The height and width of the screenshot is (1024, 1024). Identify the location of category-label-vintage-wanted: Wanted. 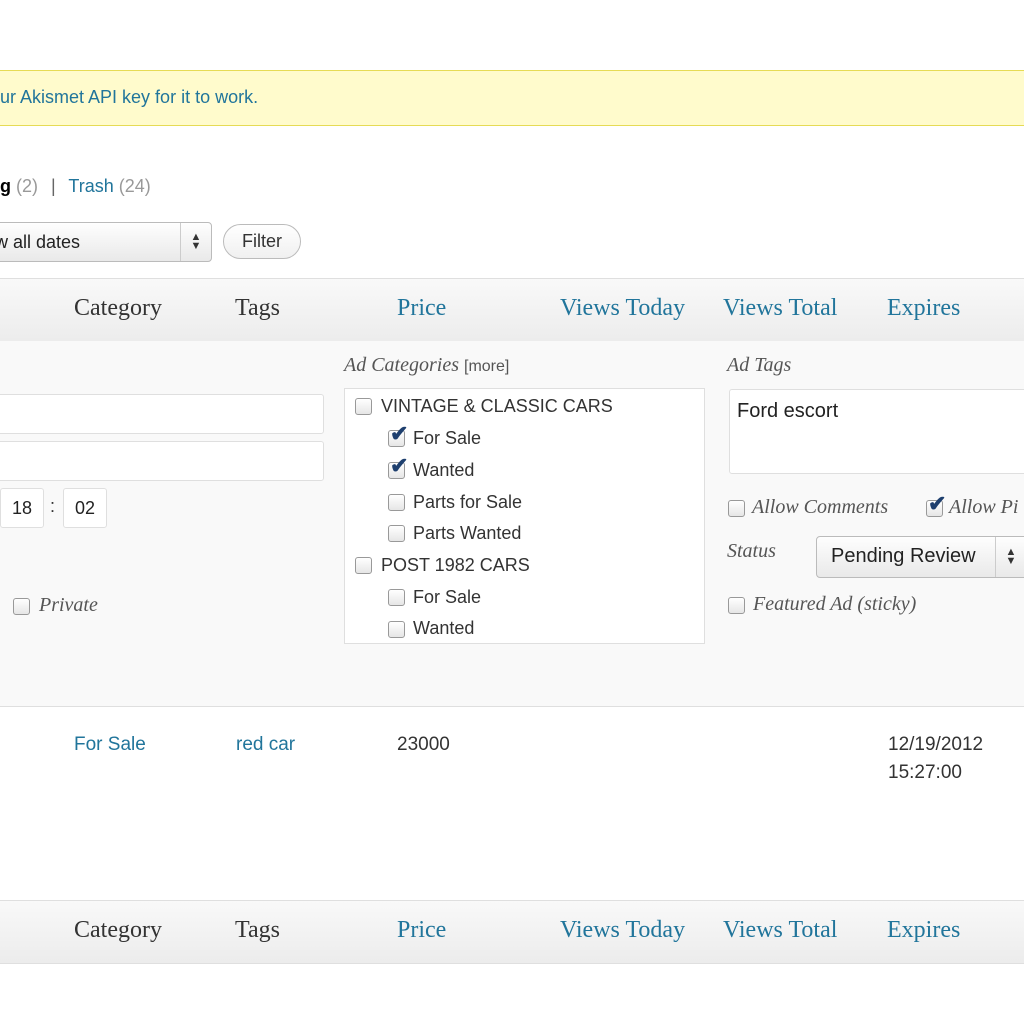
(444, 470).